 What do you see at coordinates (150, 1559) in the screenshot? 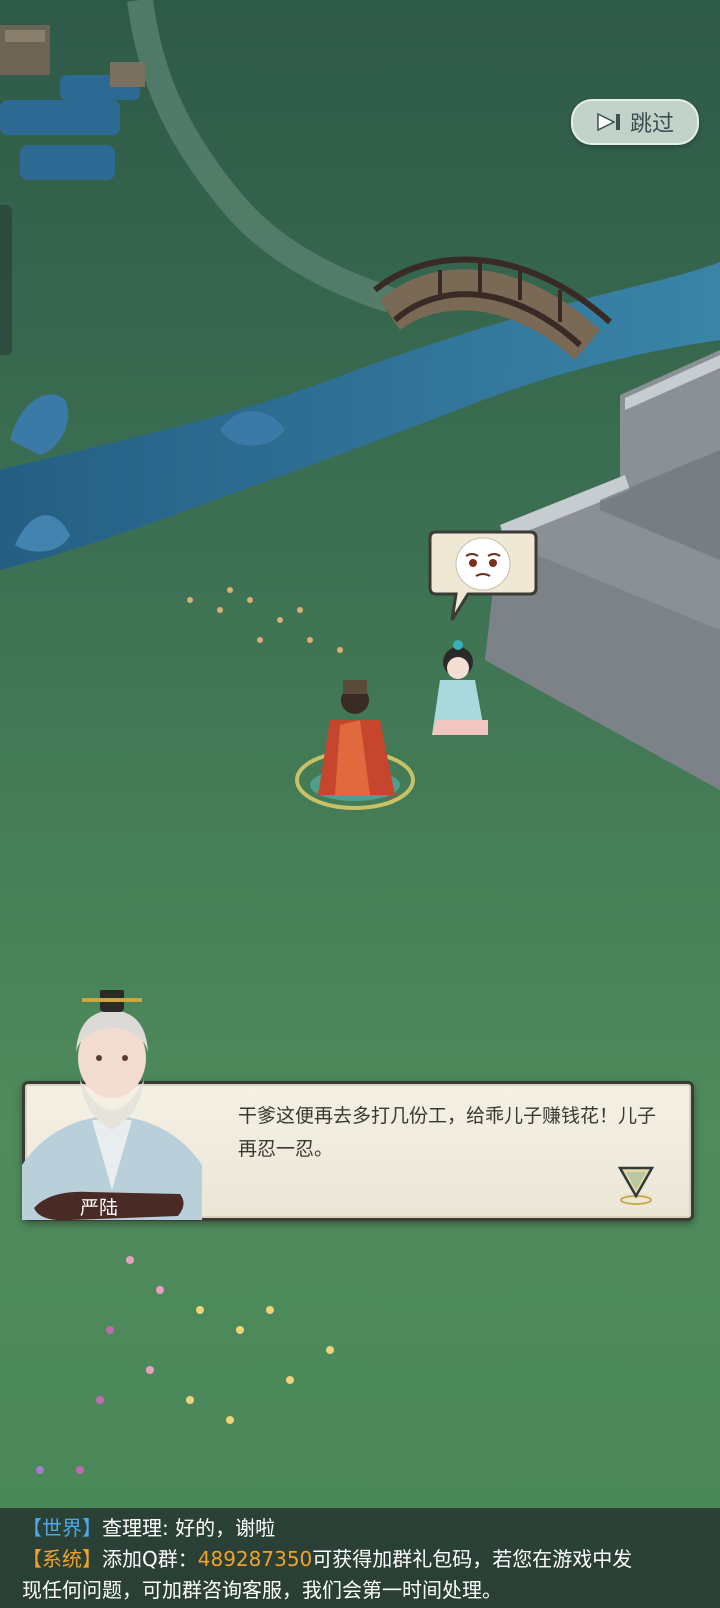
I see `system-message-start: 添加Q群：` at bounding box center [150, 1559].